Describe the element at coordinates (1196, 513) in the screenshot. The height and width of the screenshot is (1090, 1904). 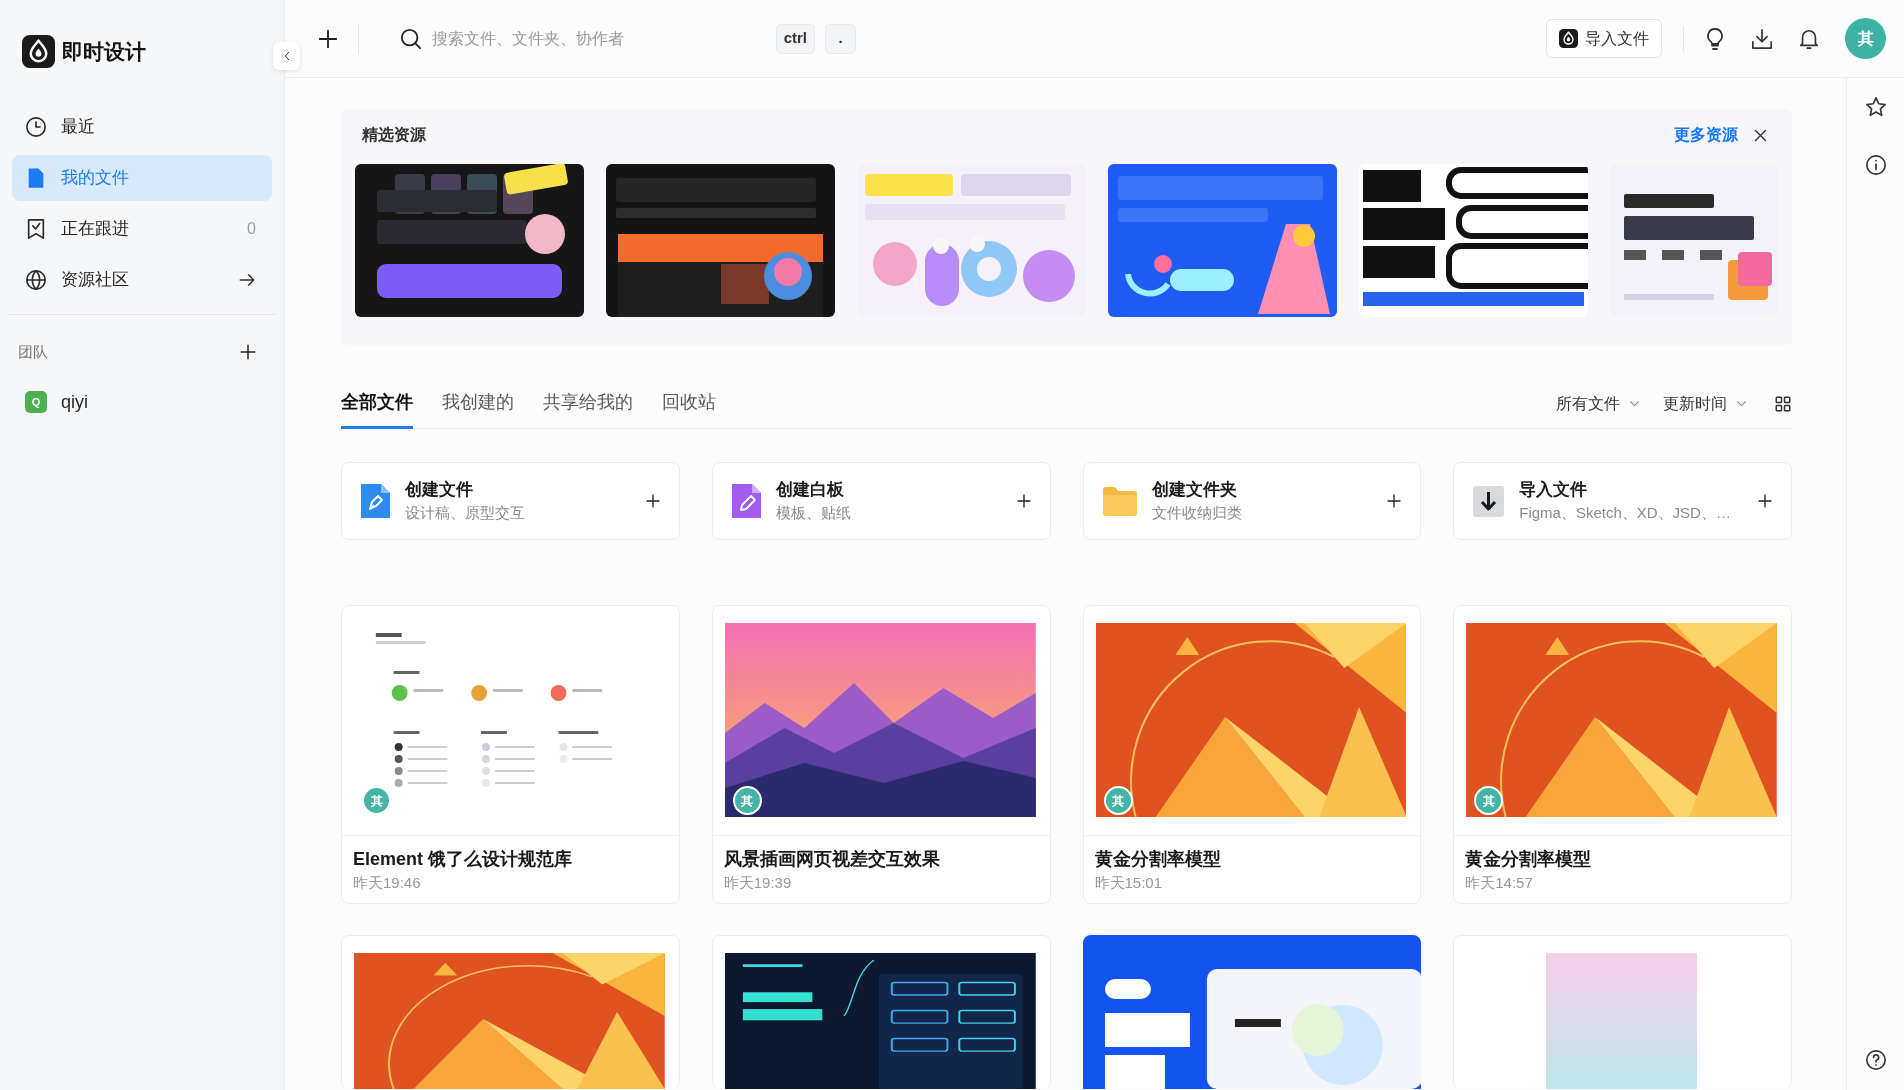
I see `card-subtitle: 文件收纳归类` at that location.